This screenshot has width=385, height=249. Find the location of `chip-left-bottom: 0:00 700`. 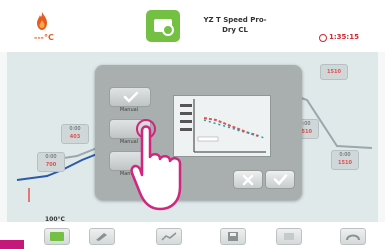

chip-left-bottom: 0:00 700 is located at coordinates (51, 162).